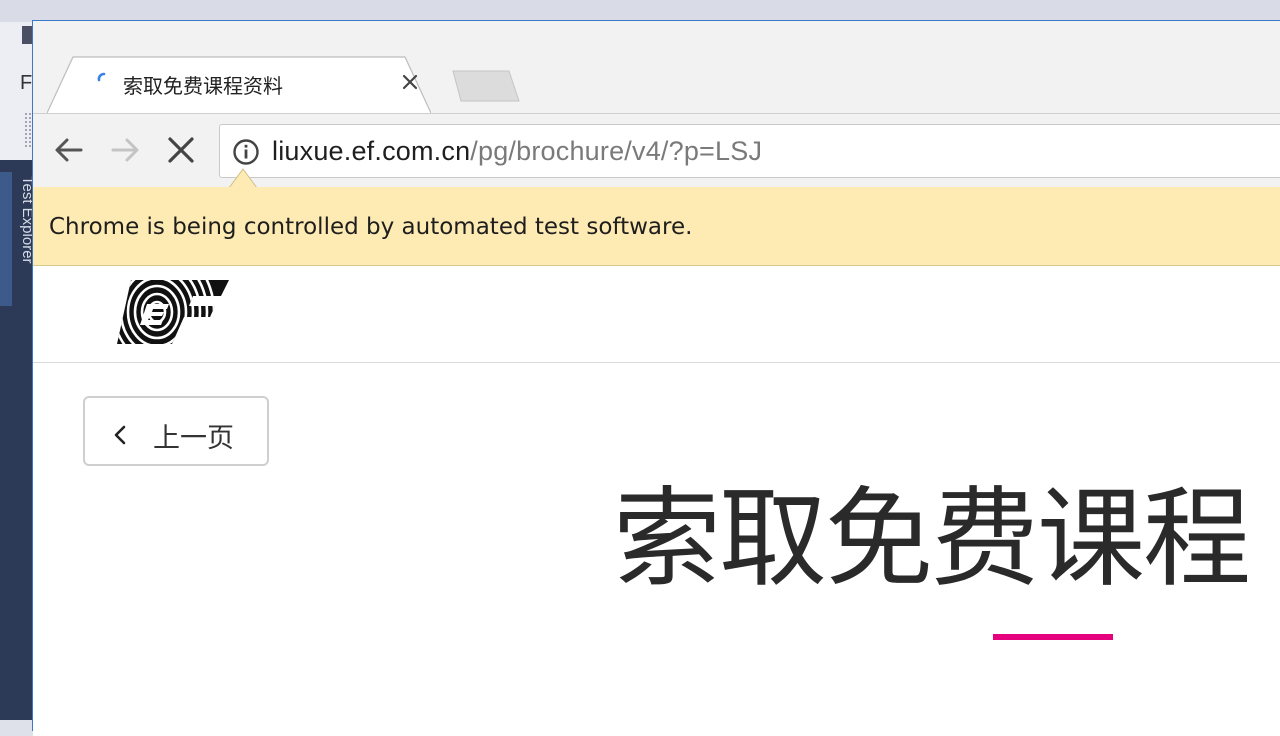 The height and width of the screenshot is (736, 1280). Describe the element at coordinates (6, 239) in the screenshot. I see `ide-panel-tab` at that location.